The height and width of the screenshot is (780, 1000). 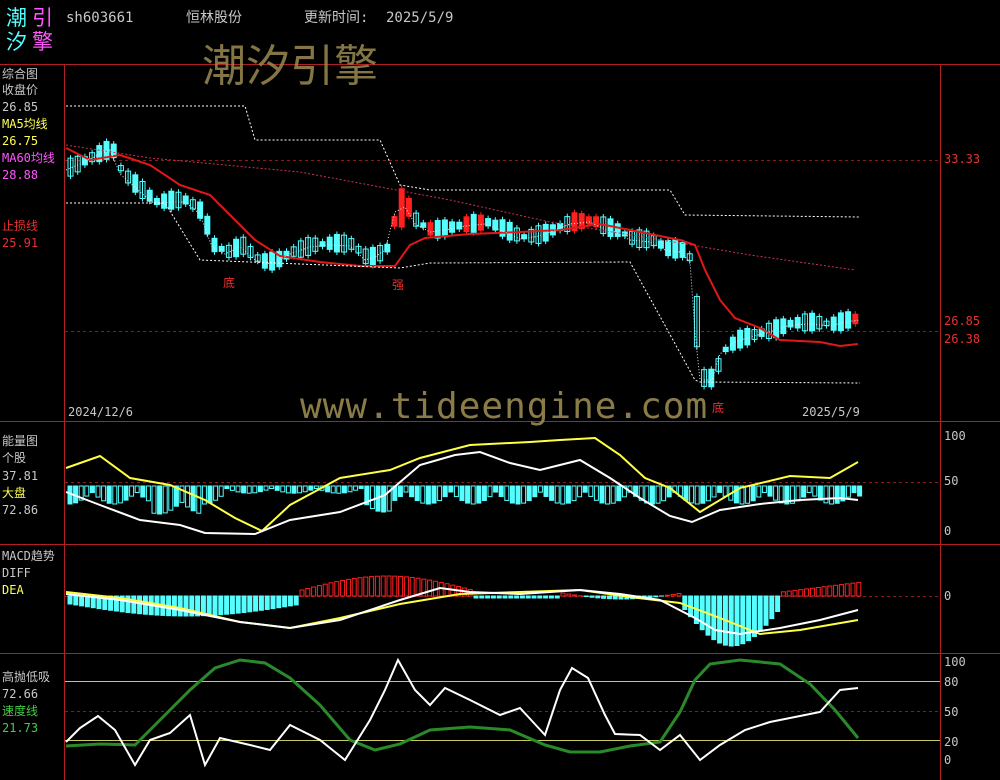 I want to click on logo-char-3: 汐, so click(x=16, y=42).